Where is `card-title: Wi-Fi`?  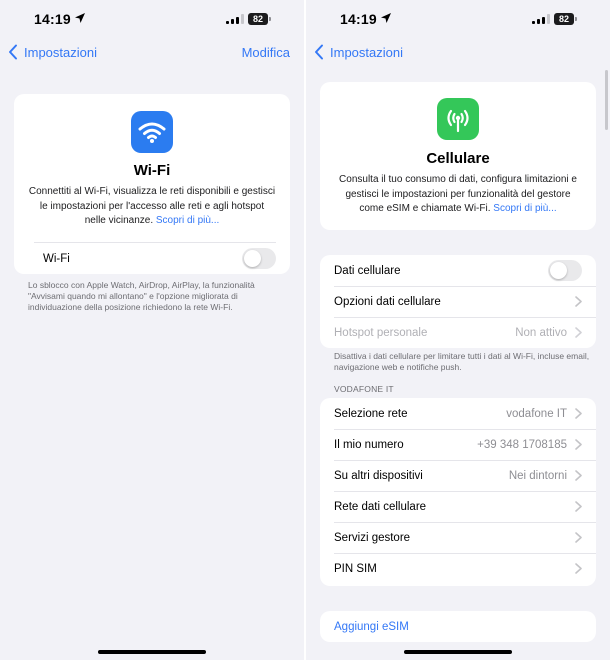 card-title: Wi-Fi is located at coordinates (152, 170).